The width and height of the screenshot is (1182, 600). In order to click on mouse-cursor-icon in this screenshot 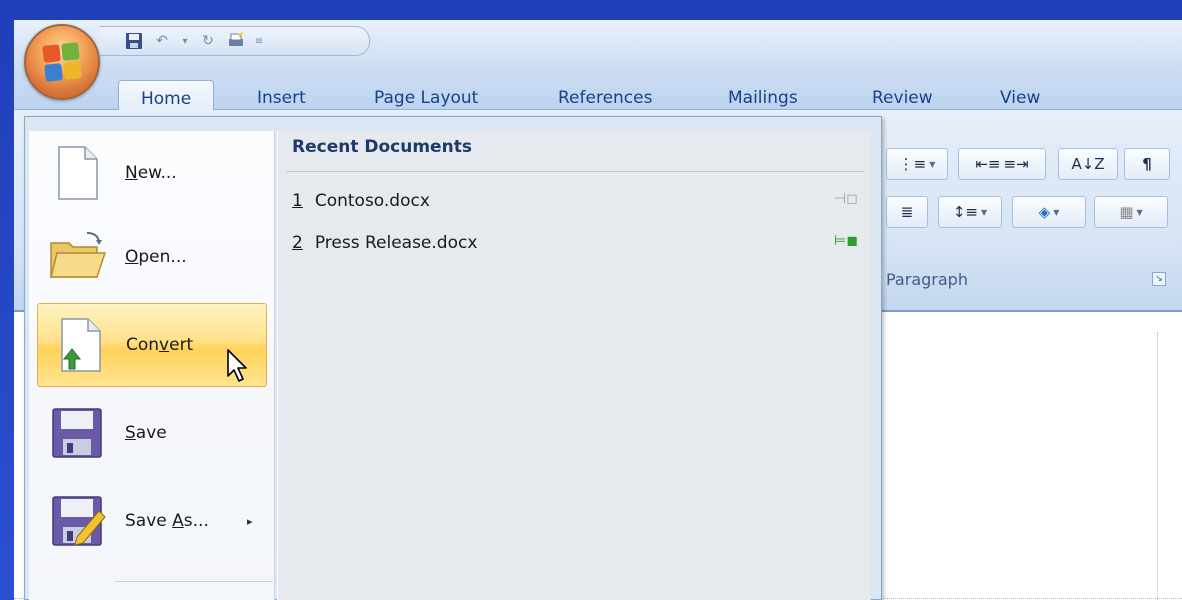, I will do `click(237, 365)`.